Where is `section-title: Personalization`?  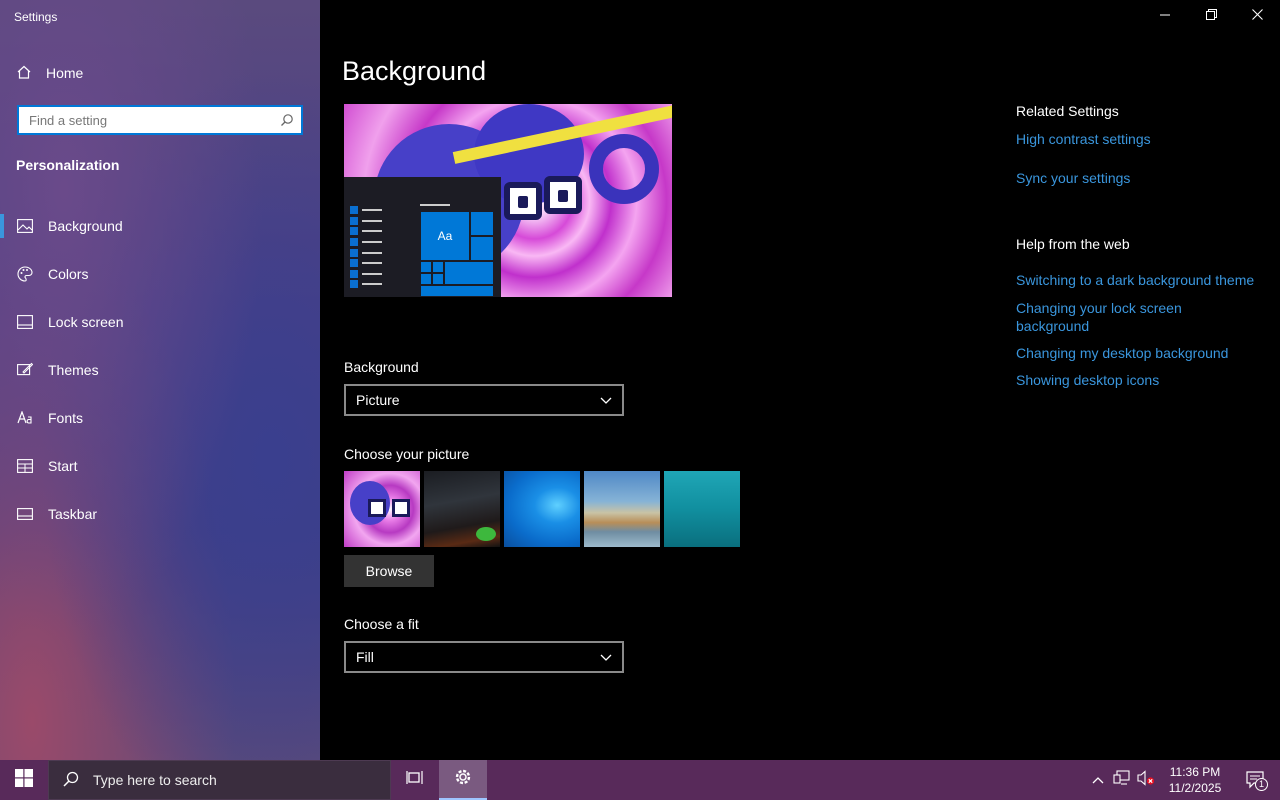
section-title: Personalization is located at coordinates (68, 165).